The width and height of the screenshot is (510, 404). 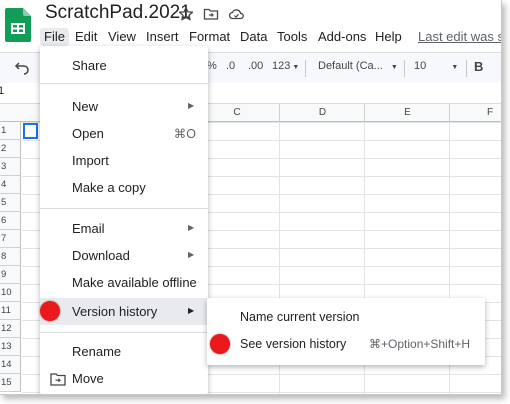 I want to click on more-formats-button: 123 ▼, so click(x=285, y=66).